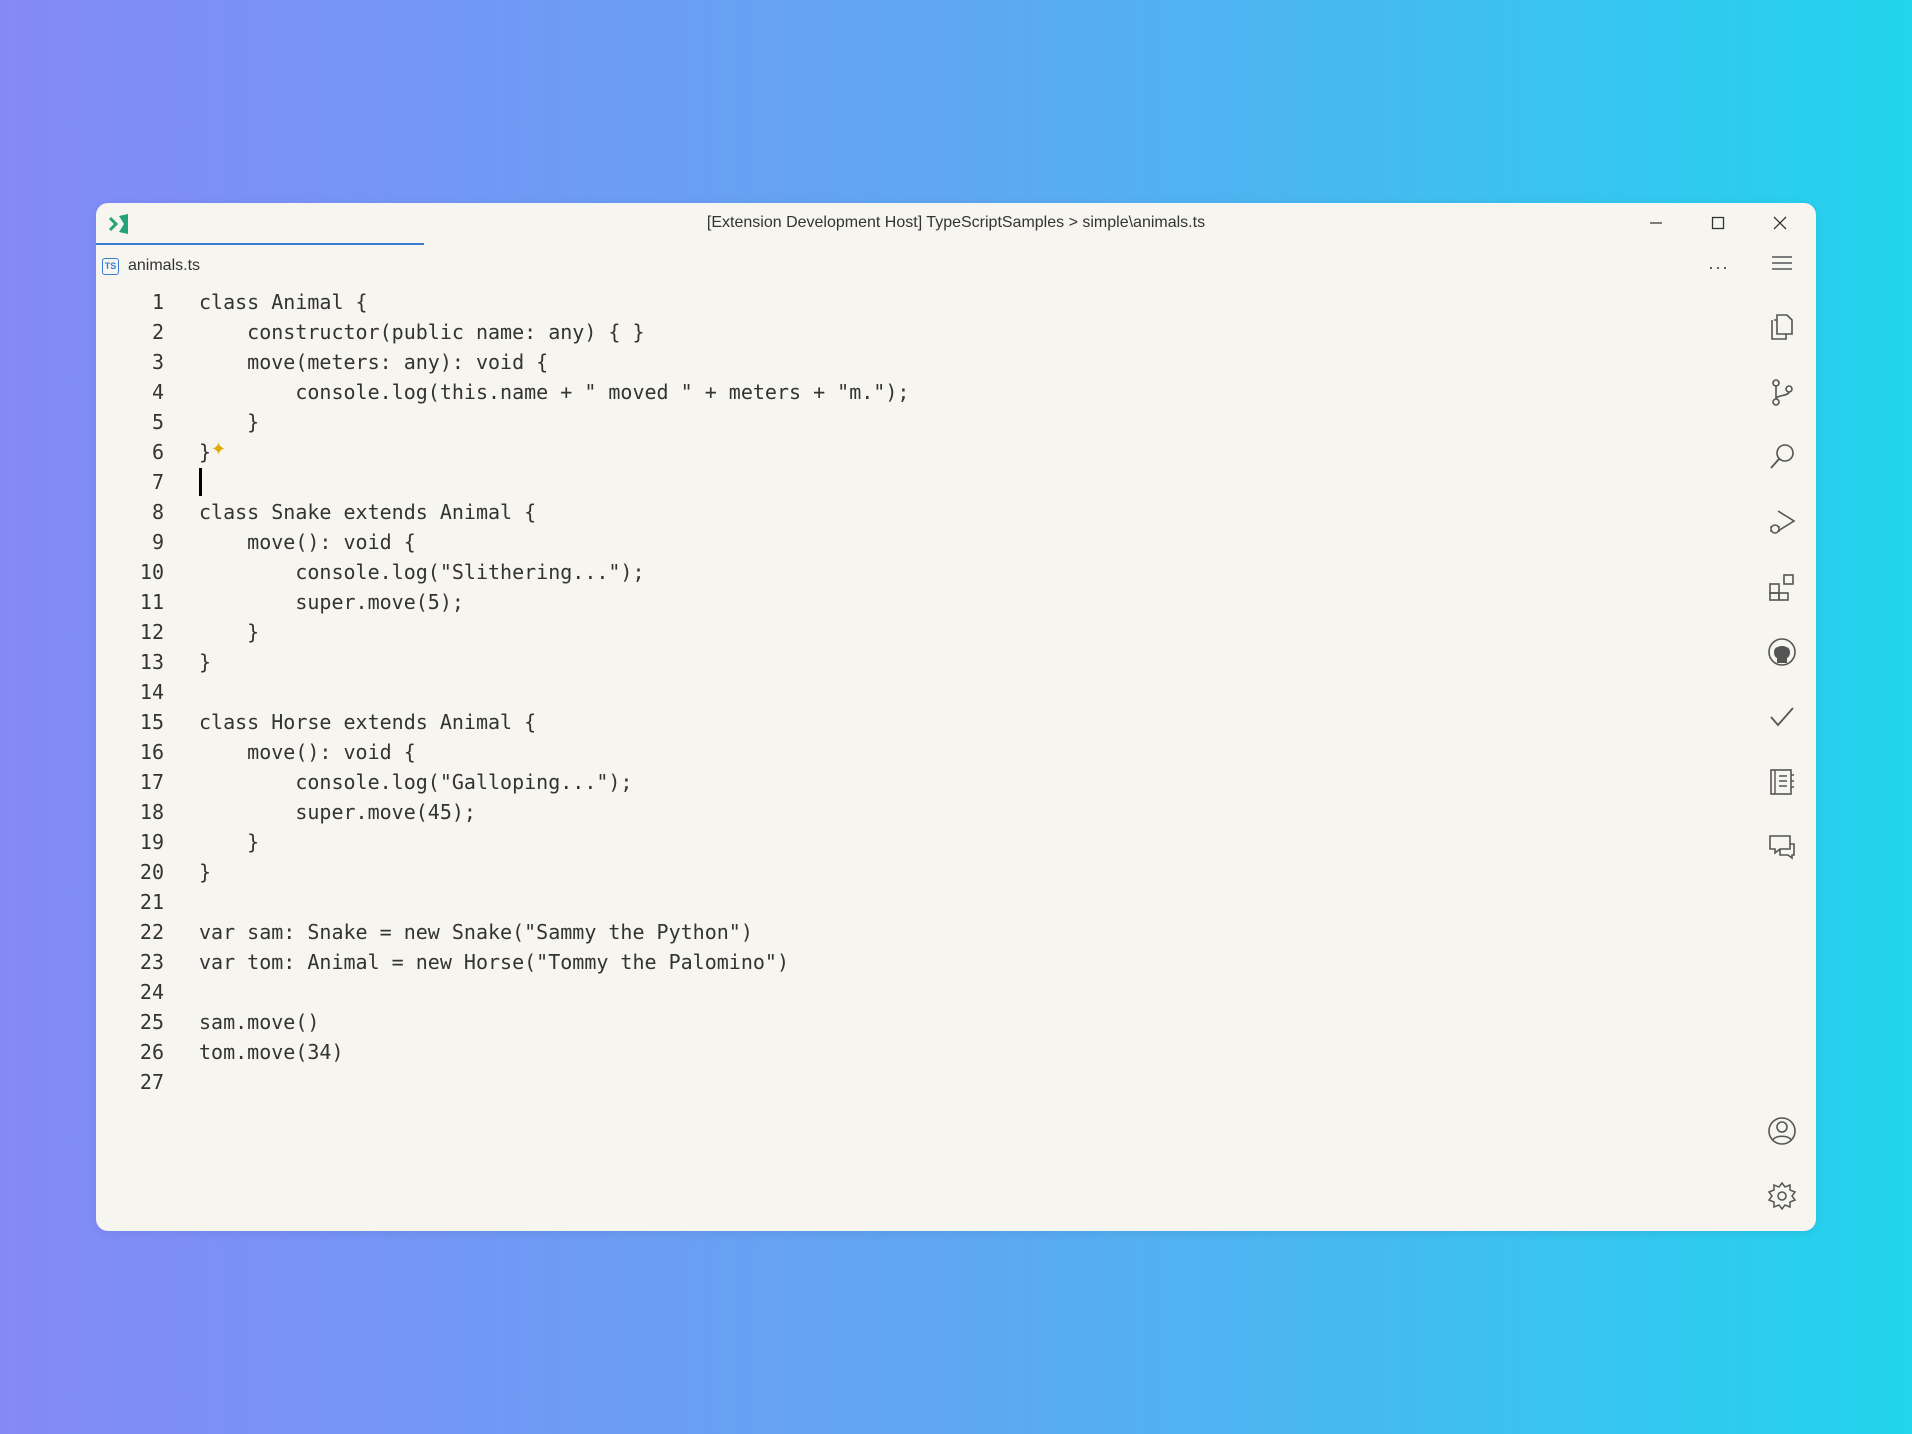 The height and width of the screenshot is (1434, 1912). I want to click on line-number: 5, so click(157, 422).